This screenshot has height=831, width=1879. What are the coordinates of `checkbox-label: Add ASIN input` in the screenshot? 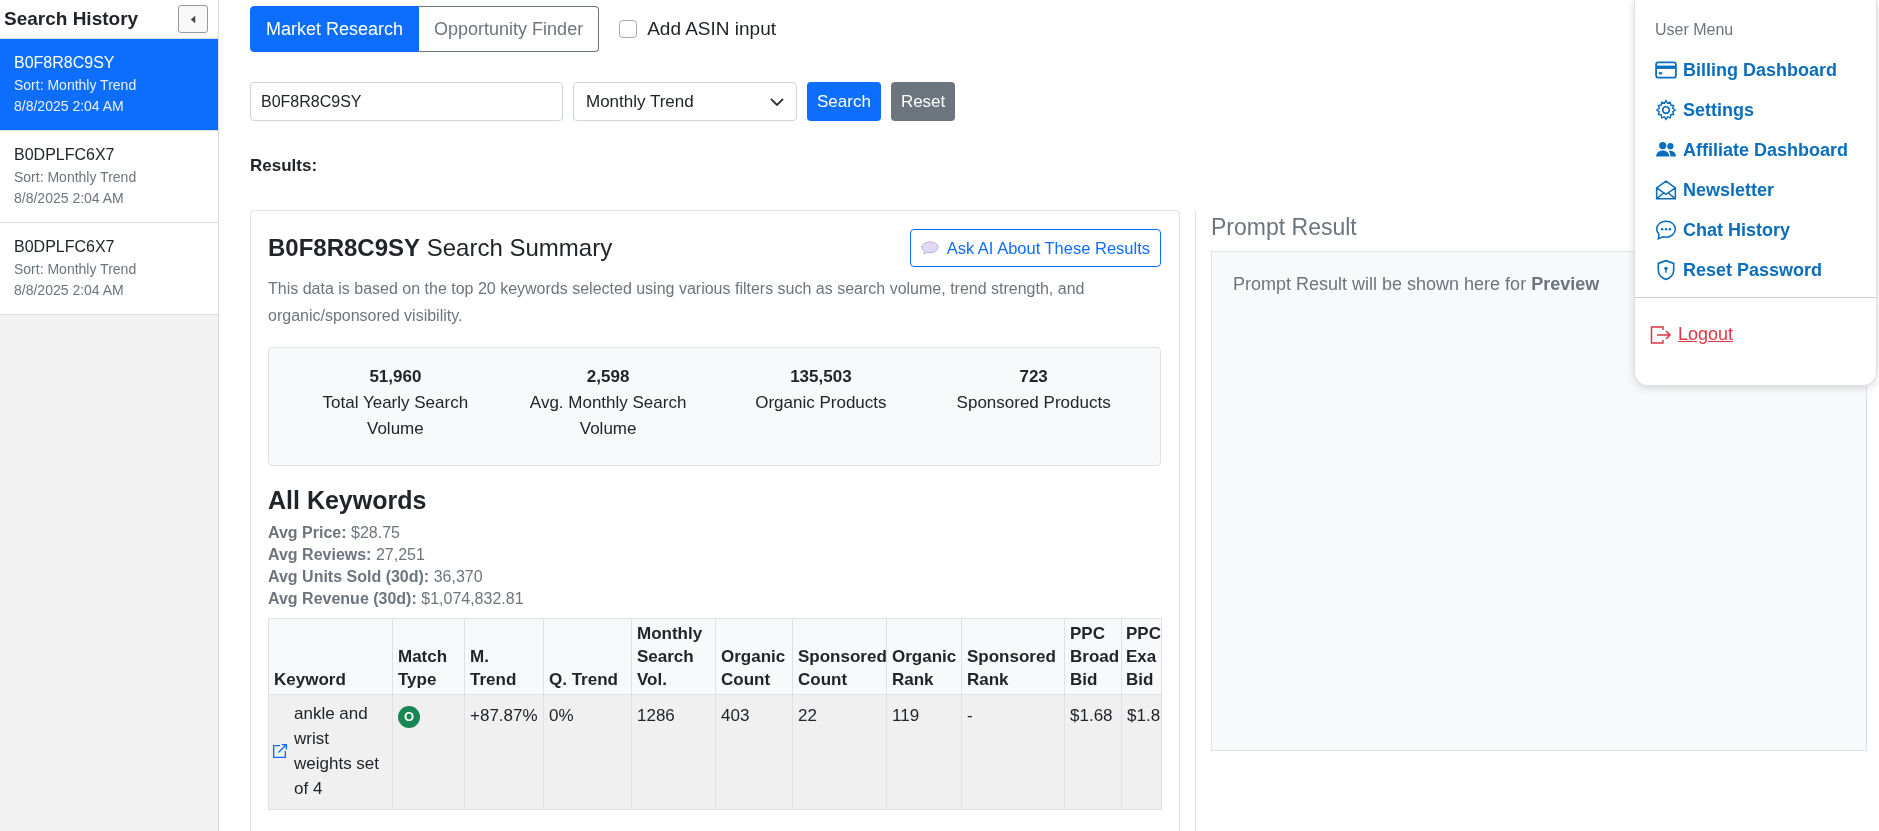 It's located at (711, 29).